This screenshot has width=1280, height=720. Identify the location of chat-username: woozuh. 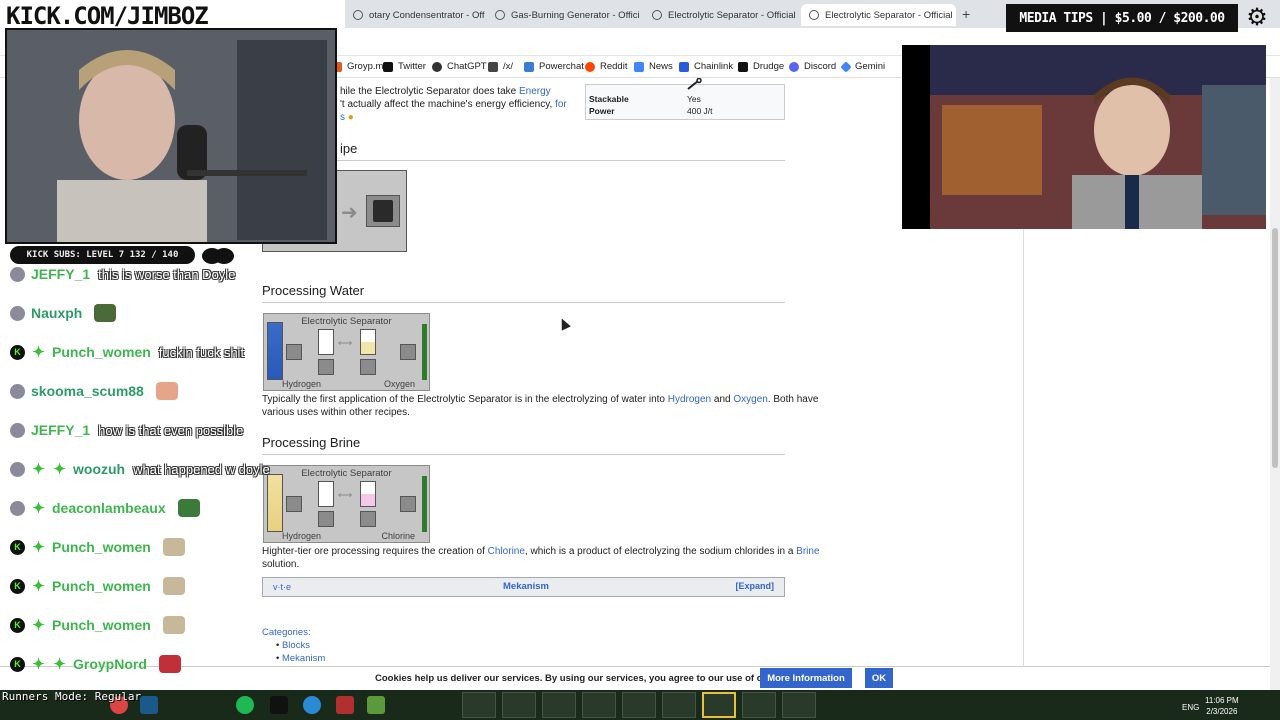
(99, 469).